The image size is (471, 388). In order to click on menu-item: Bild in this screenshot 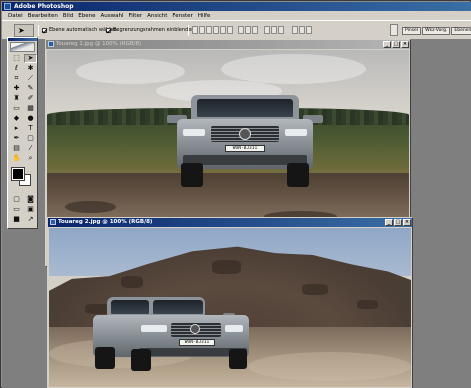, I will do `click(68, 16)`.